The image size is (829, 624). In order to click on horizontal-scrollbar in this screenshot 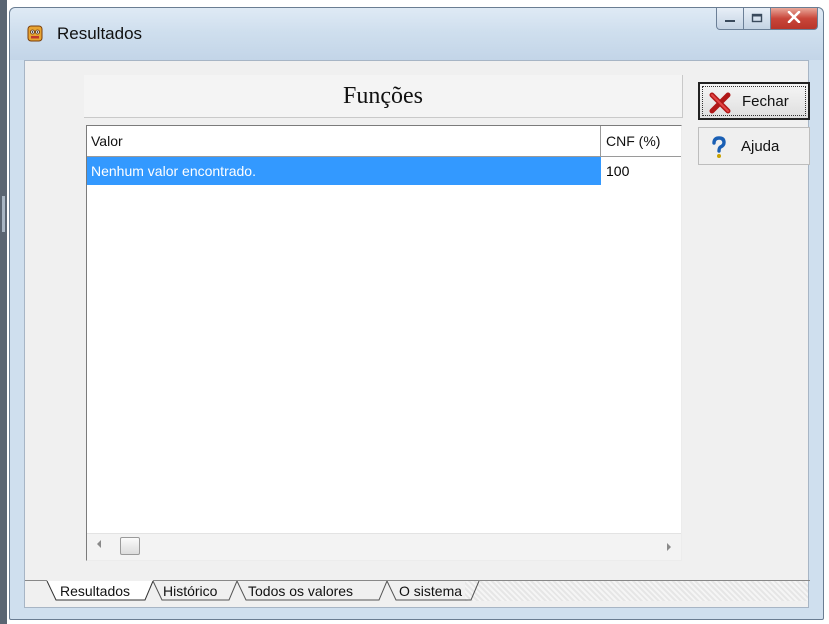, I will do `click(384, 546)`.